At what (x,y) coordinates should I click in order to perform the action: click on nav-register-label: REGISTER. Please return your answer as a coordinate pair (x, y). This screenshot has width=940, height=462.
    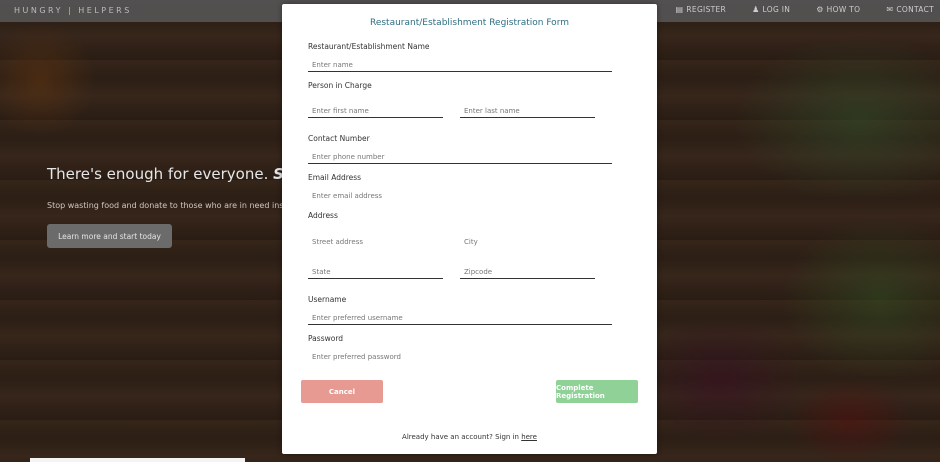
    Looking at the image, I should click on (706, 9).